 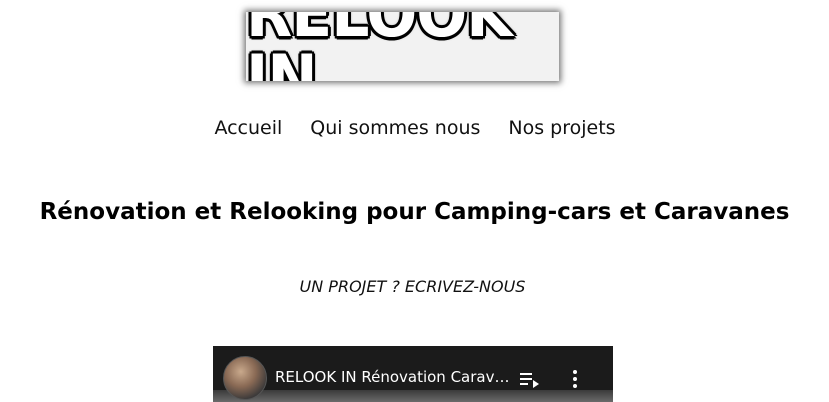 I want to click on main-nav: Accueil Qui sommes nous Nos projets, so click(x=414, y=128).